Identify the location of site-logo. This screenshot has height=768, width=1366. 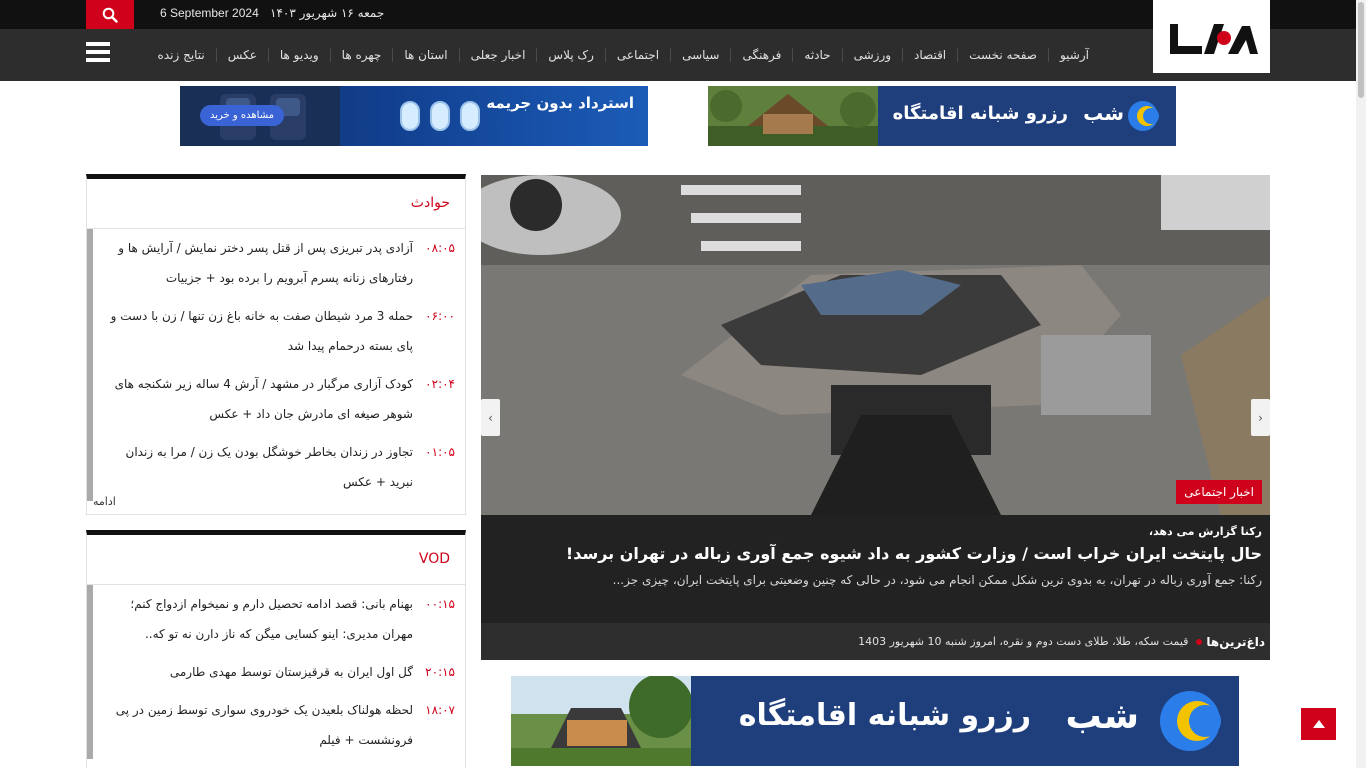
(1211, 36).